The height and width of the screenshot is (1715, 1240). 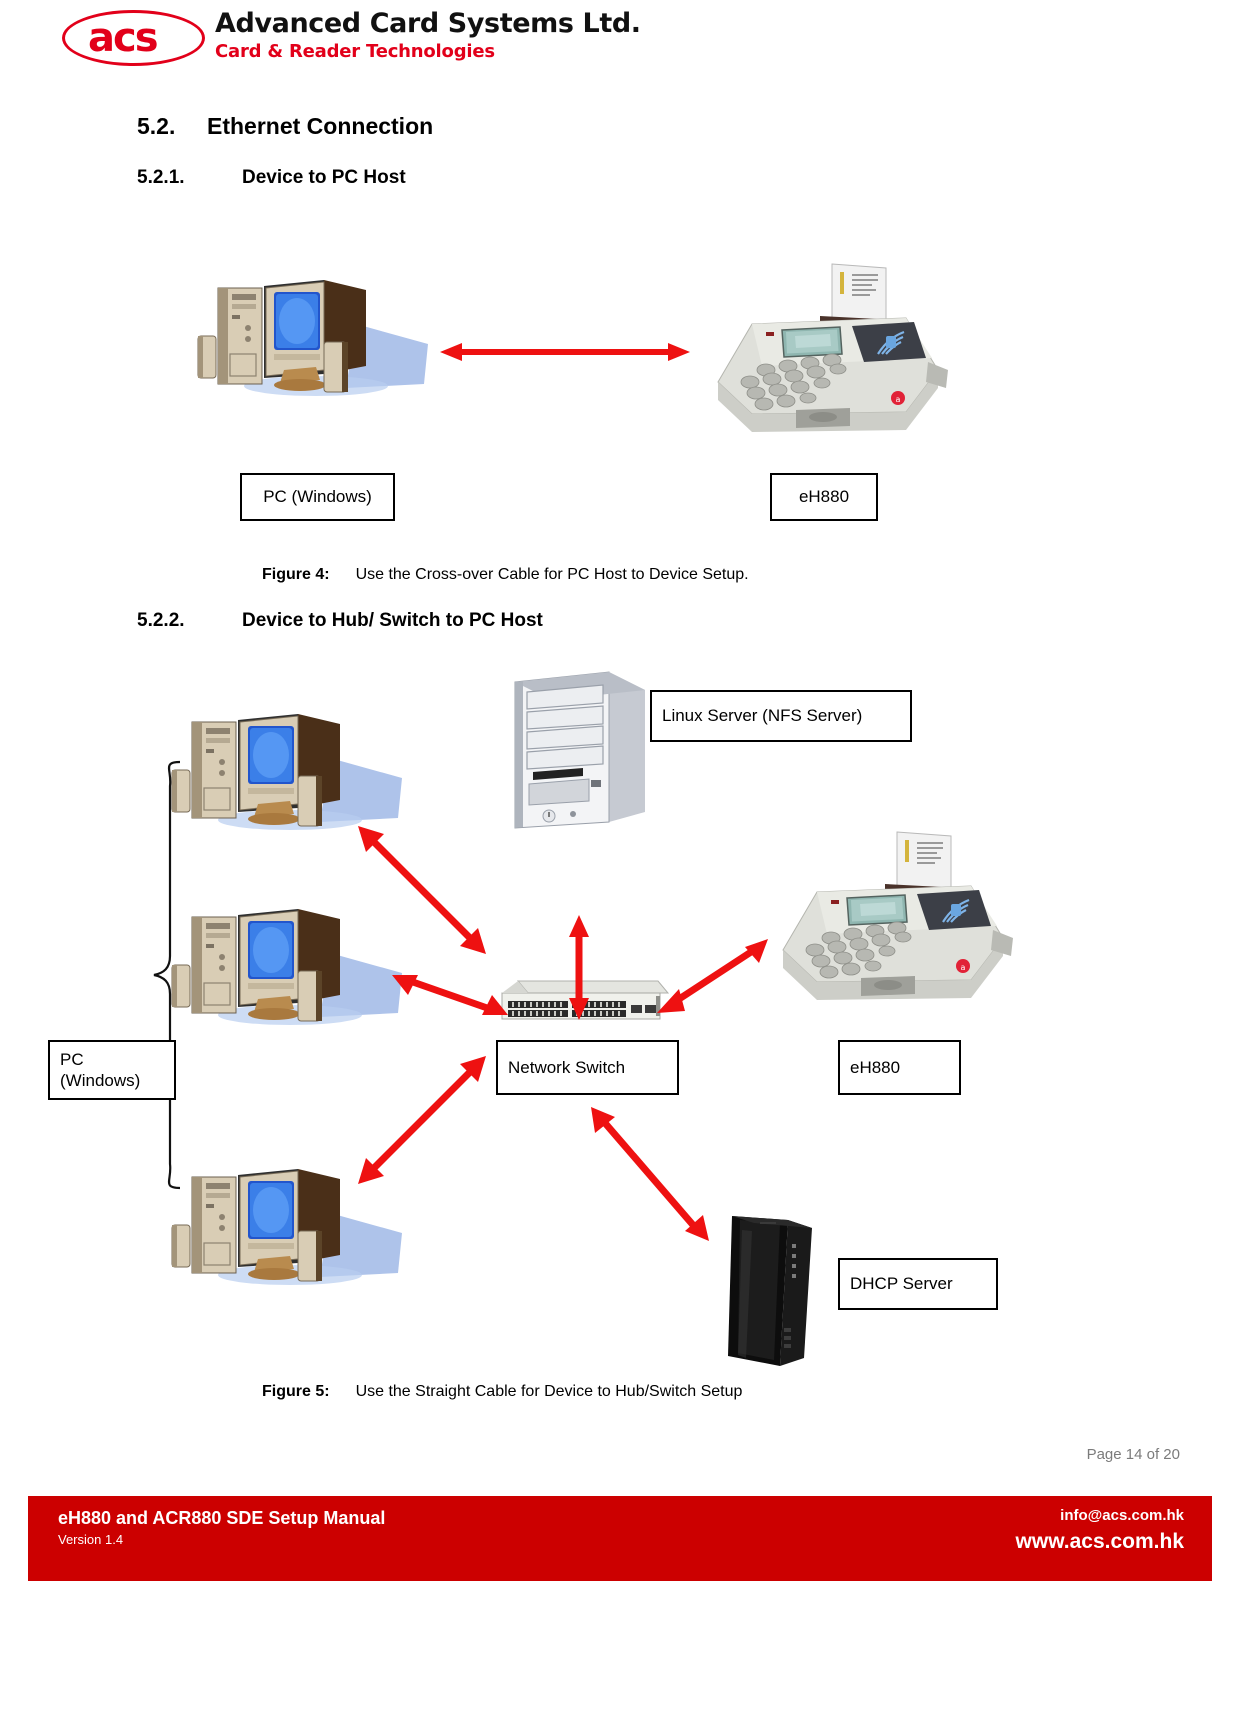 What do you see at coordinates (123, 38) in the screenshot?
I see `logo-wordmark: acs` at bounding box center [123, 38].